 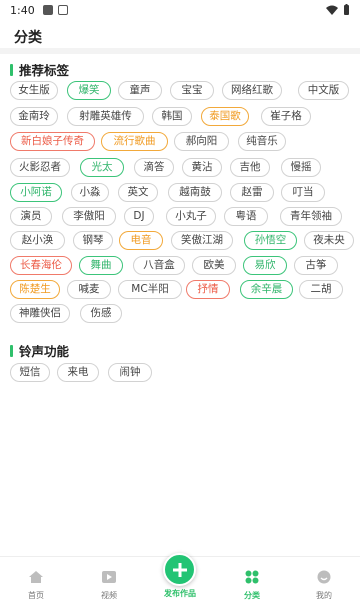 I want to click on tag-item: 泰国歌, so click(x=225, y=116).